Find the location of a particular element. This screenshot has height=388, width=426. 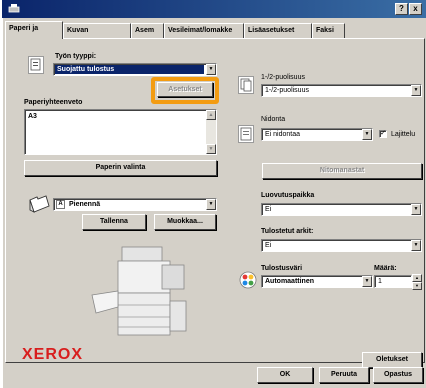

title-bar: ? x is located at coordinates (214, 9).